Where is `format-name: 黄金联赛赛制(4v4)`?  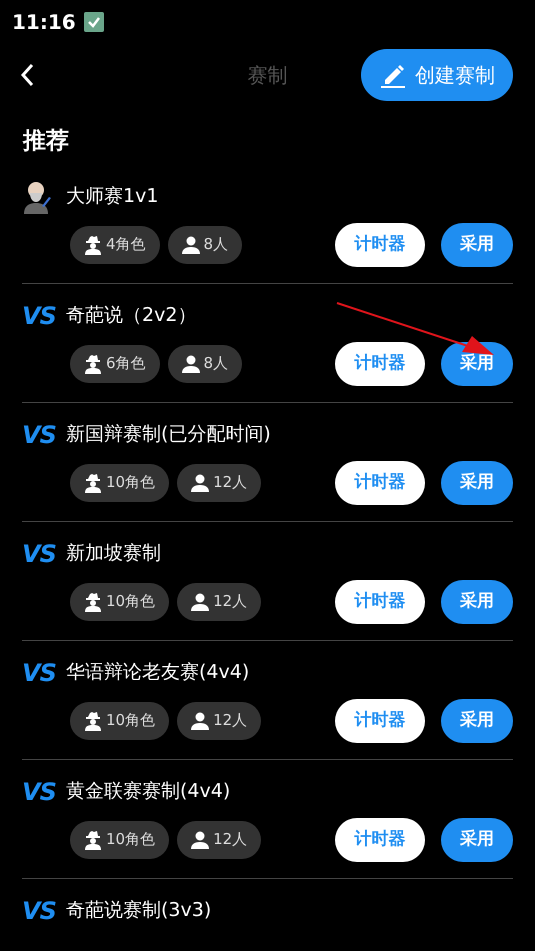
format-name: 黄金联赛赛制(4v4) is located at coordinates (148, 791).